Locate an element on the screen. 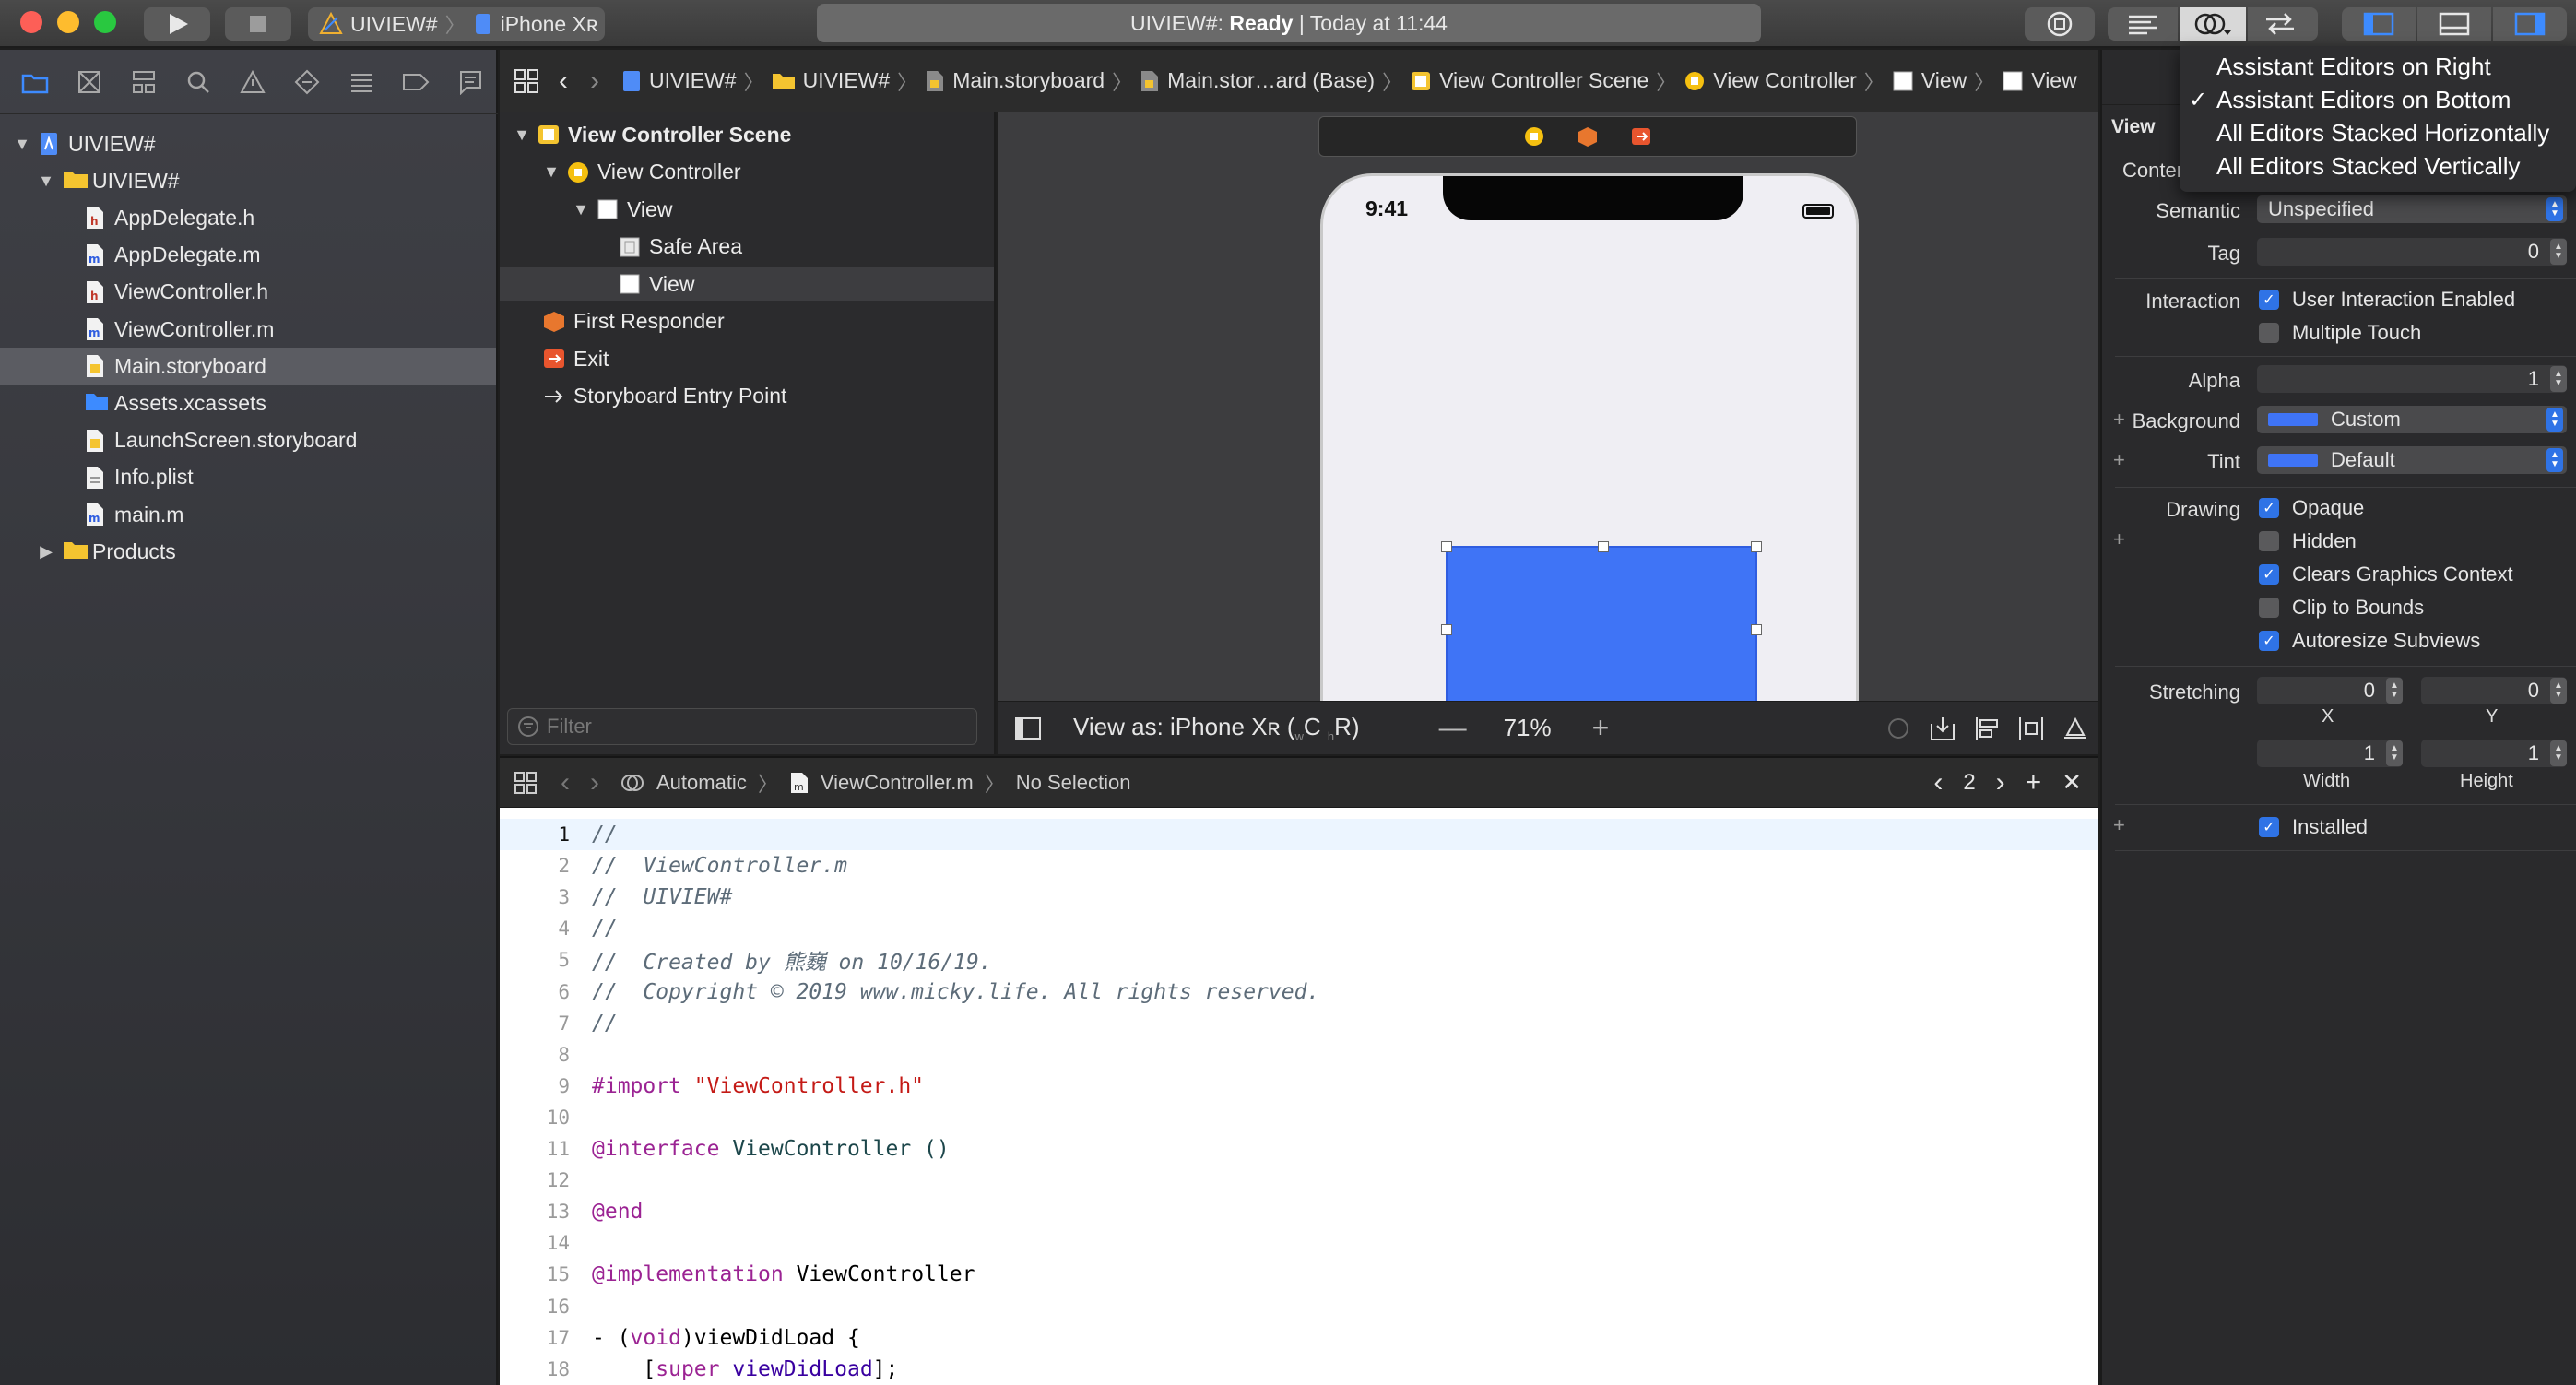  user-interaction-checkbox: ✓ User Interaction Enabled is located at coordinates (2387, 300).